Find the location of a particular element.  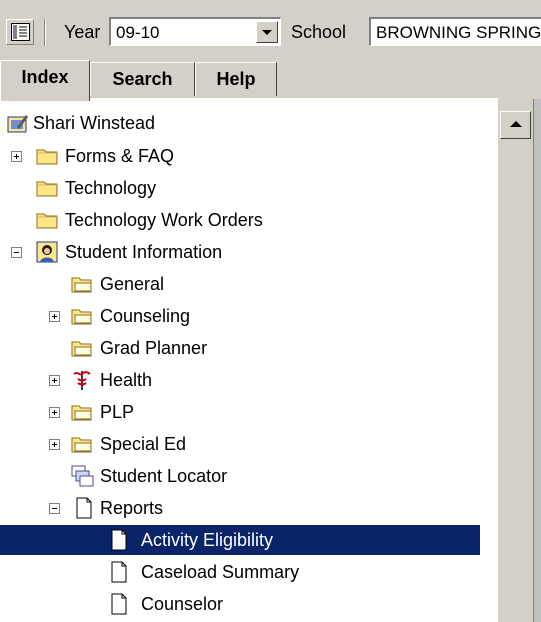

tree-node: PLP is located at coordinates (240, 412).